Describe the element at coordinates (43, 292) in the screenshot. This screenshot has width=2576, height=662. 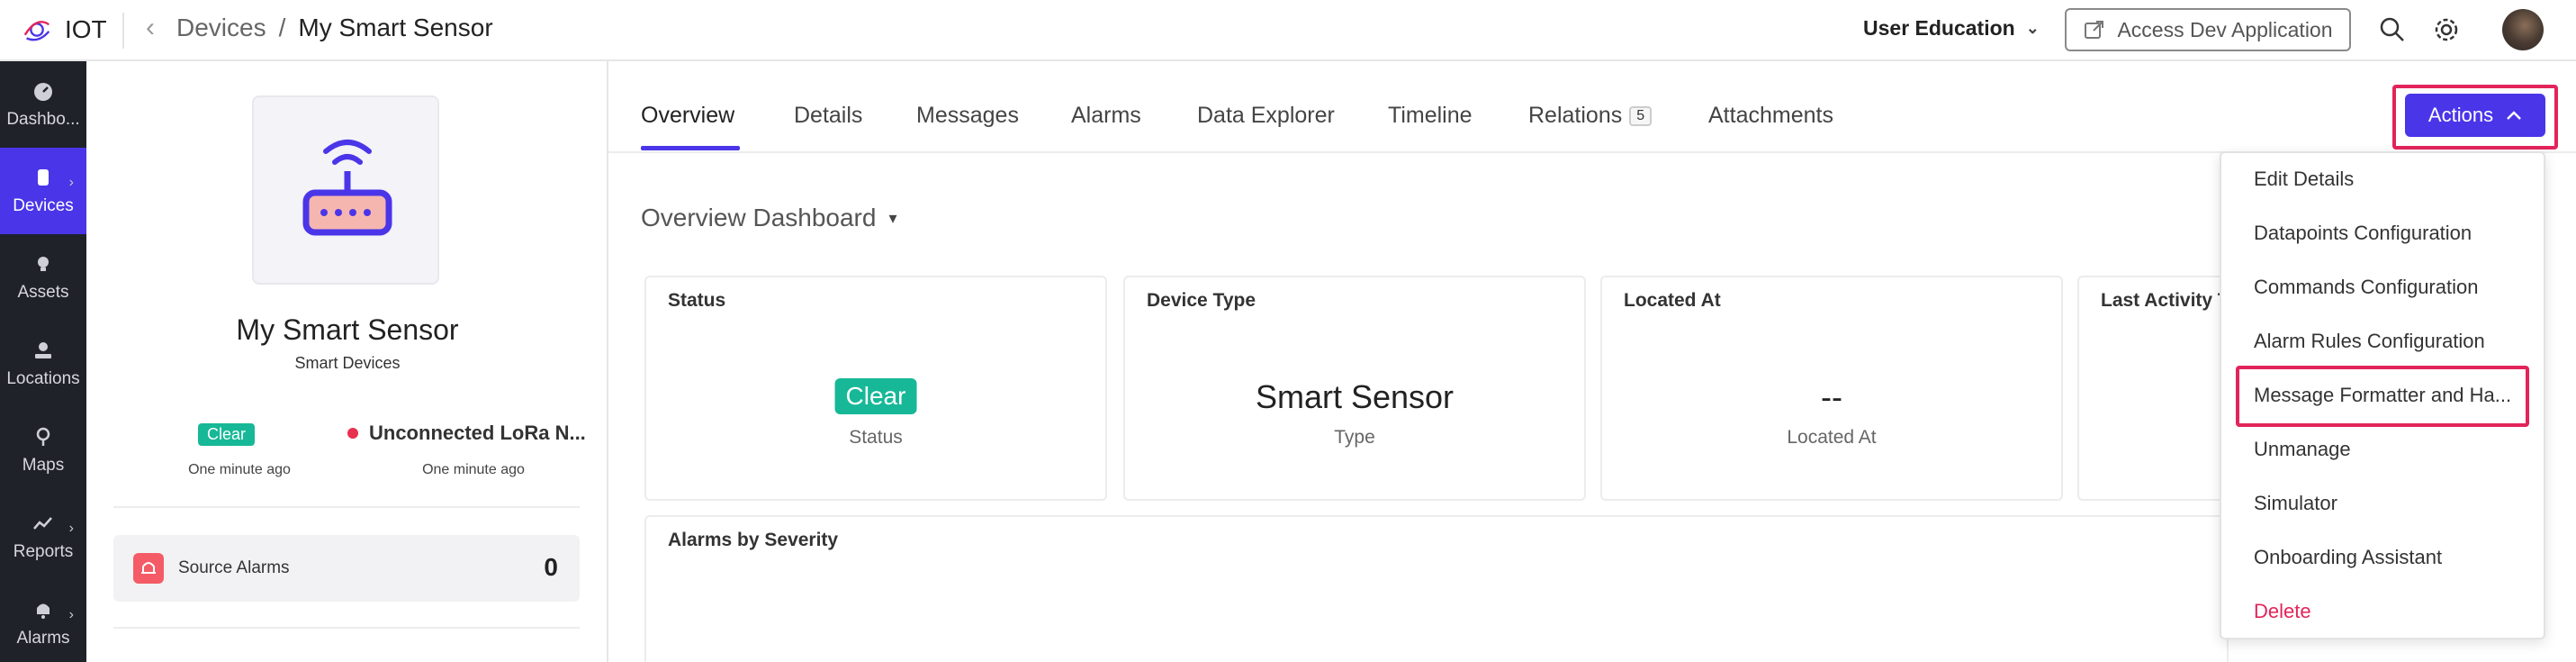
I see `nav-label: Assets` at that location.